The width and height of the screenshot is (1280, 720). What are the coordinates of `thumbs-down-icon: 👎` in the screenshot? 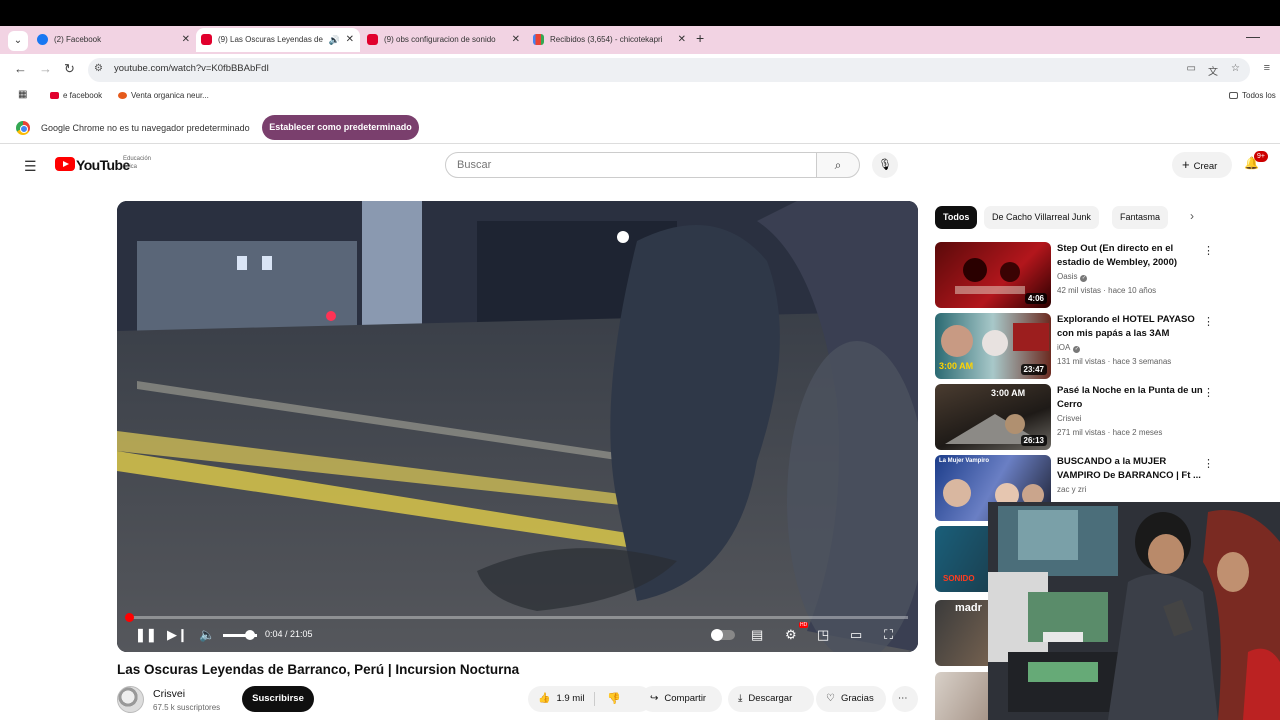 It's located at (614, 699).